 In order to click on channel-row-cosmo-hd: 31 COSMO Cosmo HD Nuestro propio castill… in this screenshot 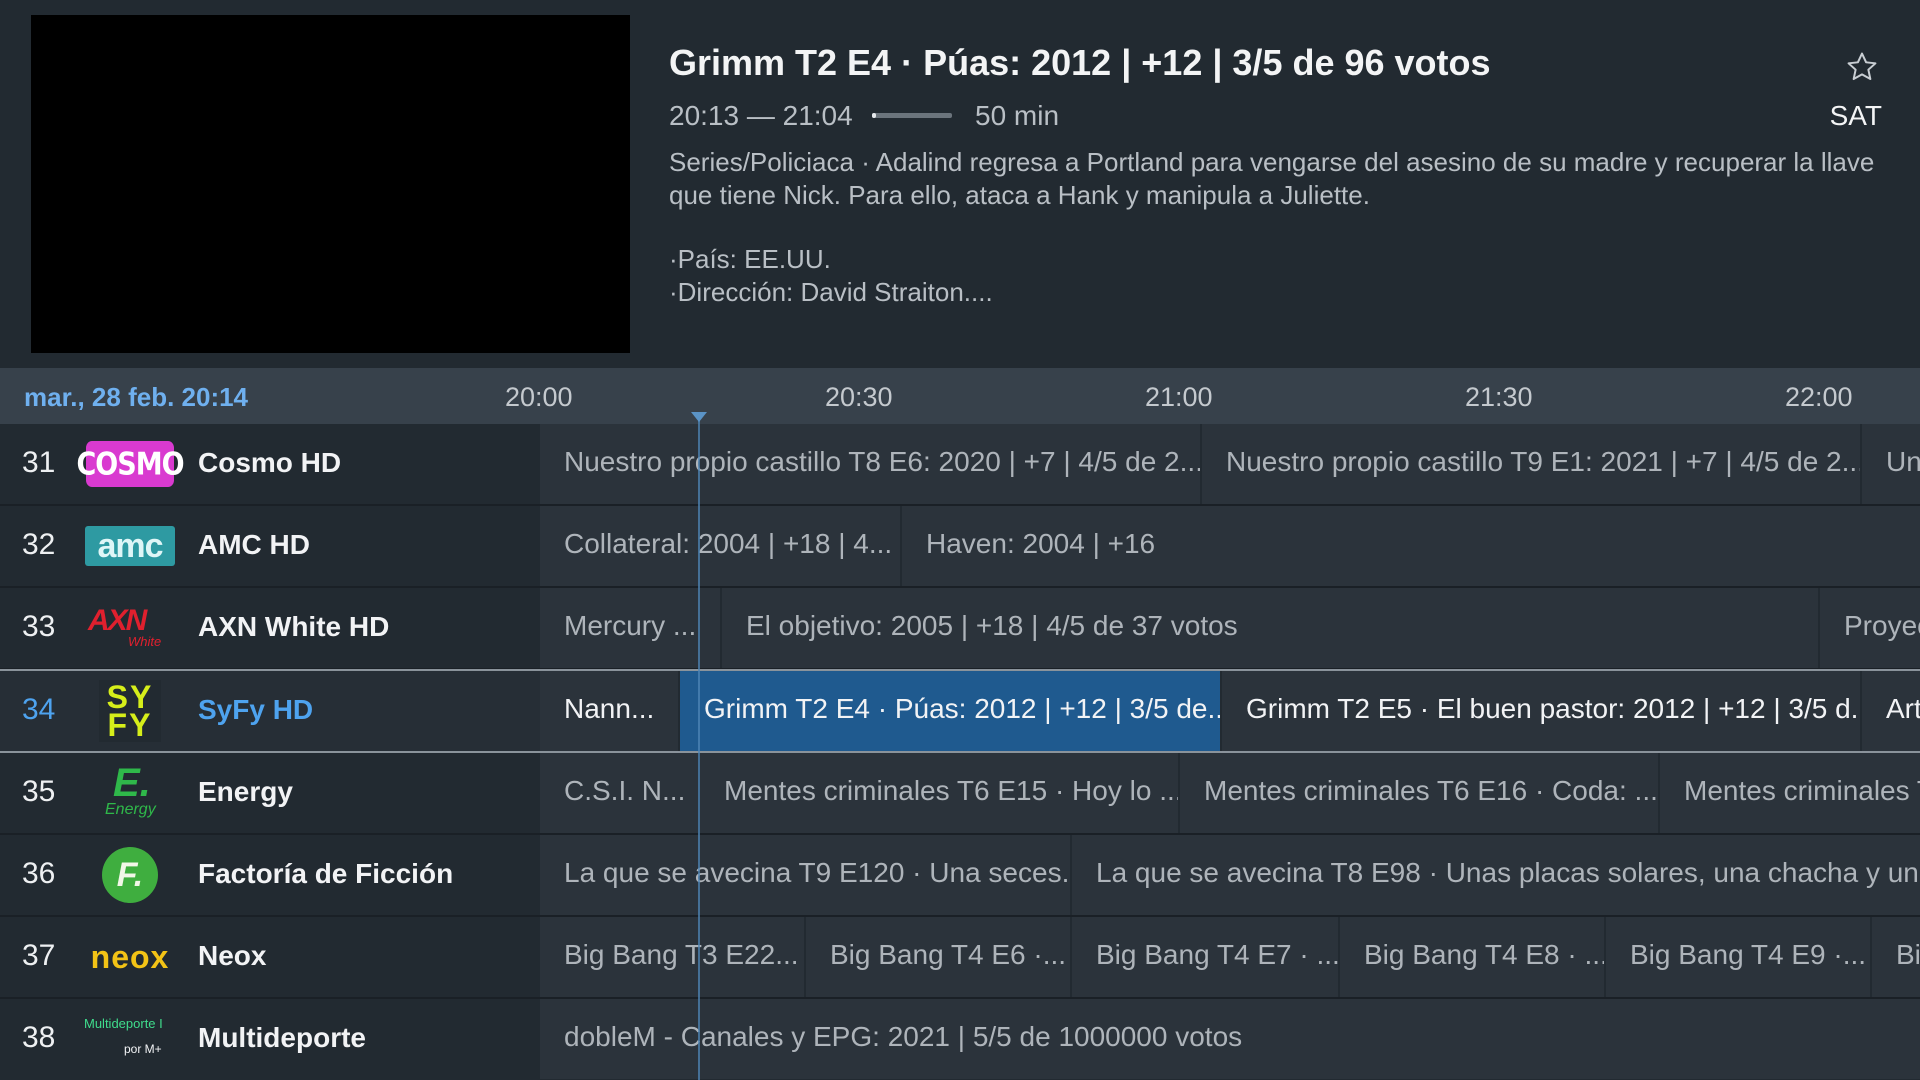, I will do `click(960, 465)`.